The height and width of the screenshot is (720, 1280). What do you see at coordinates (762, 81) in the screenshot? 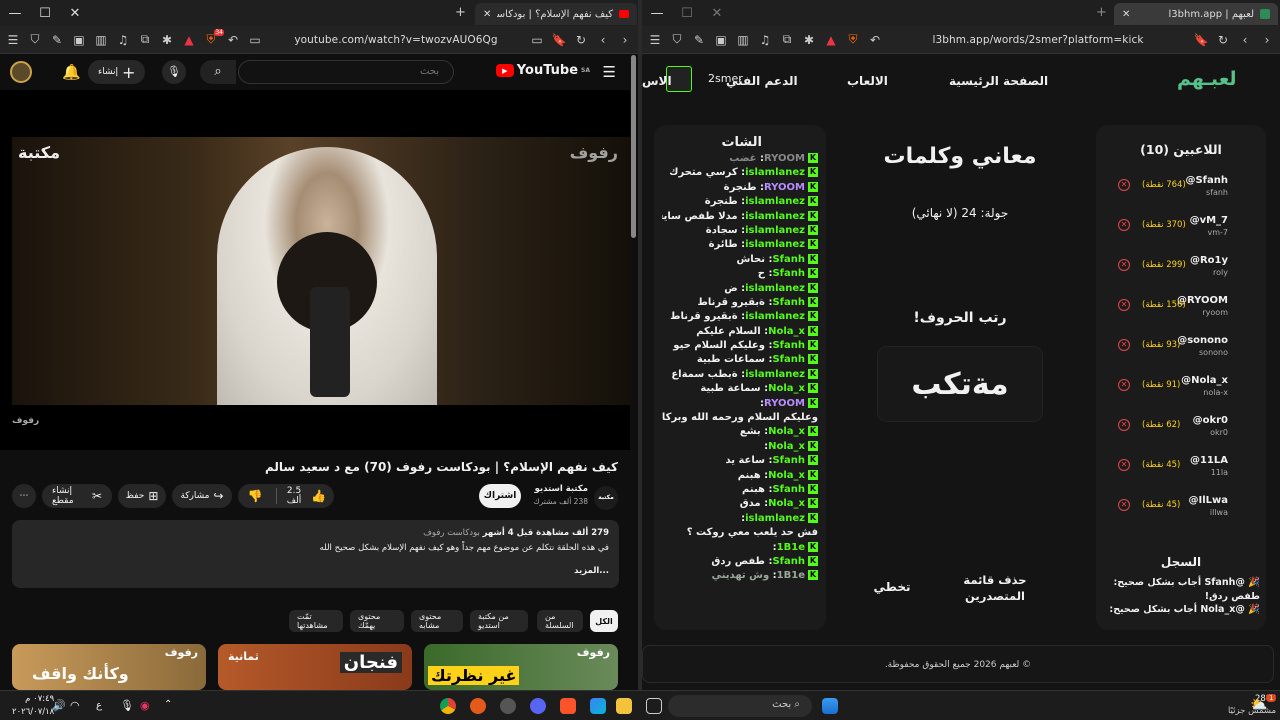
I see `nav-support: الدعم الفني` at bounding box center [762, 81].